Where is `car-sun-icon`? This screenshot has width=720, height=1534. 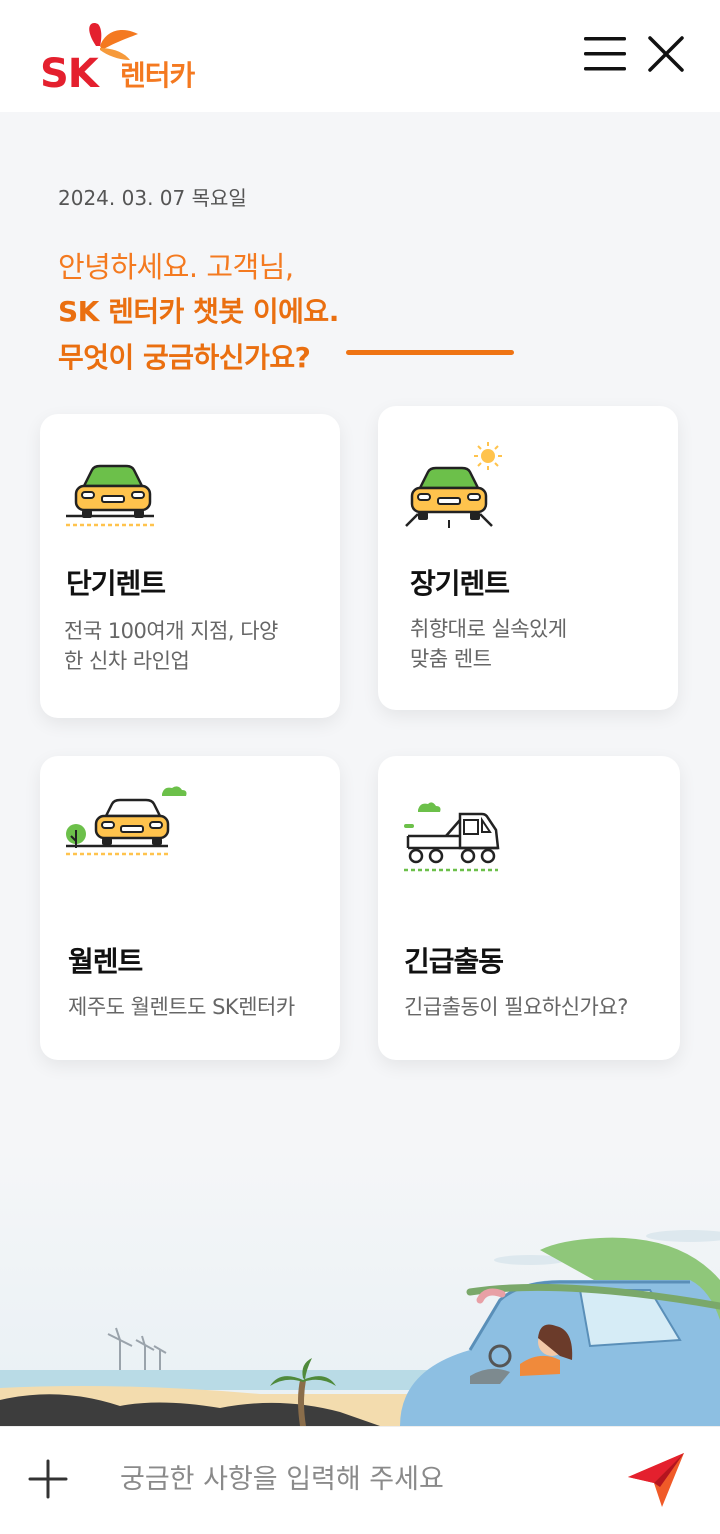 car-sun-icon is located at coordinates (453, 485).